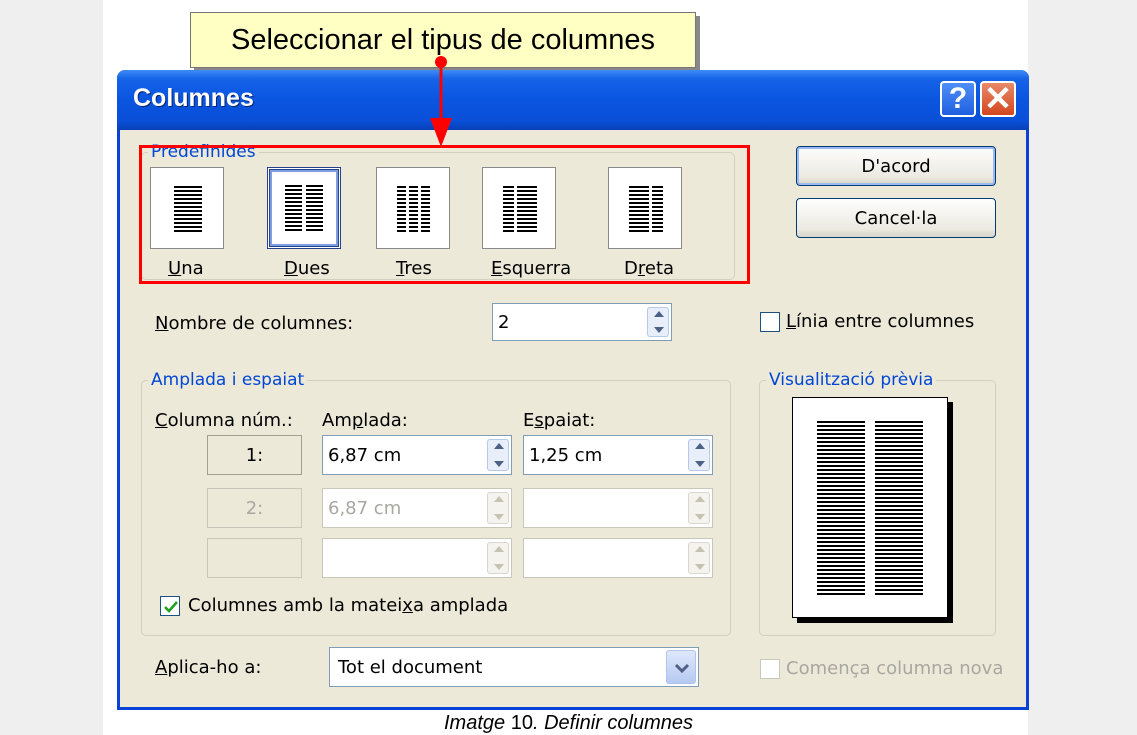  What do you see at coordinates (559, 420) in the screenshot?
I see `spacing-header: Espaiat:` at bounding box center [559, 420].